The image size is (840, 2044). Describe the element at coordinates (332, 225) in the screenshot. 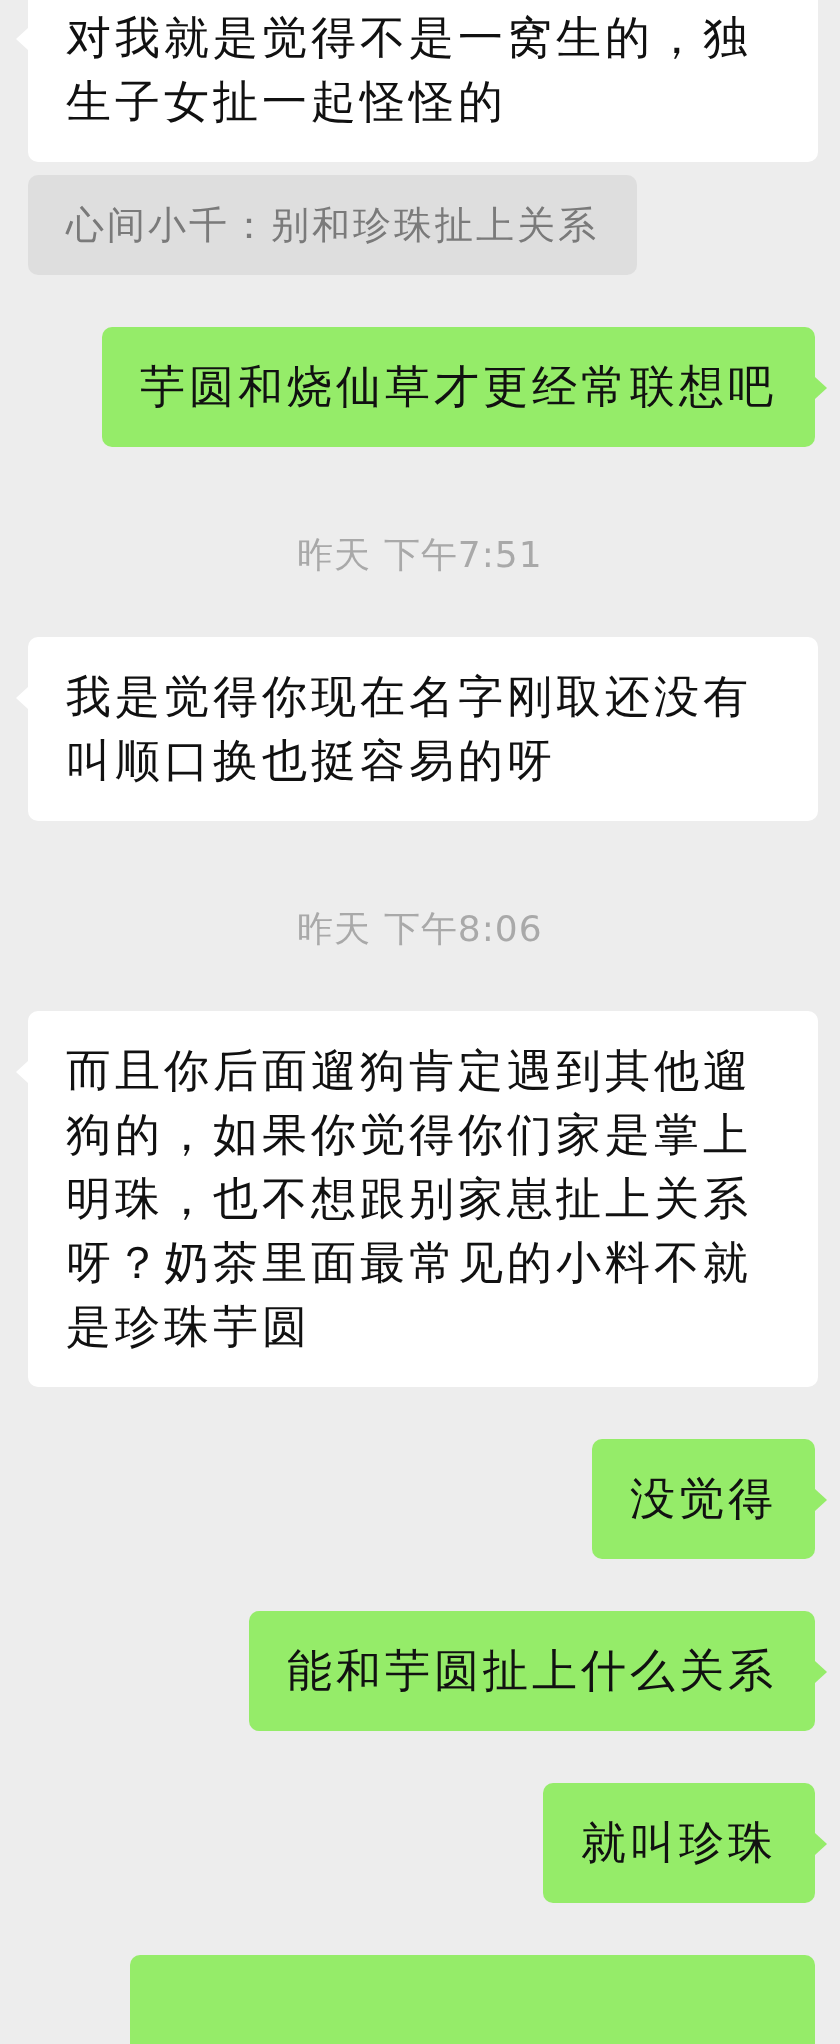

I see `quoted-message: 心间小千：别和珍珠扯上关系` at that location.